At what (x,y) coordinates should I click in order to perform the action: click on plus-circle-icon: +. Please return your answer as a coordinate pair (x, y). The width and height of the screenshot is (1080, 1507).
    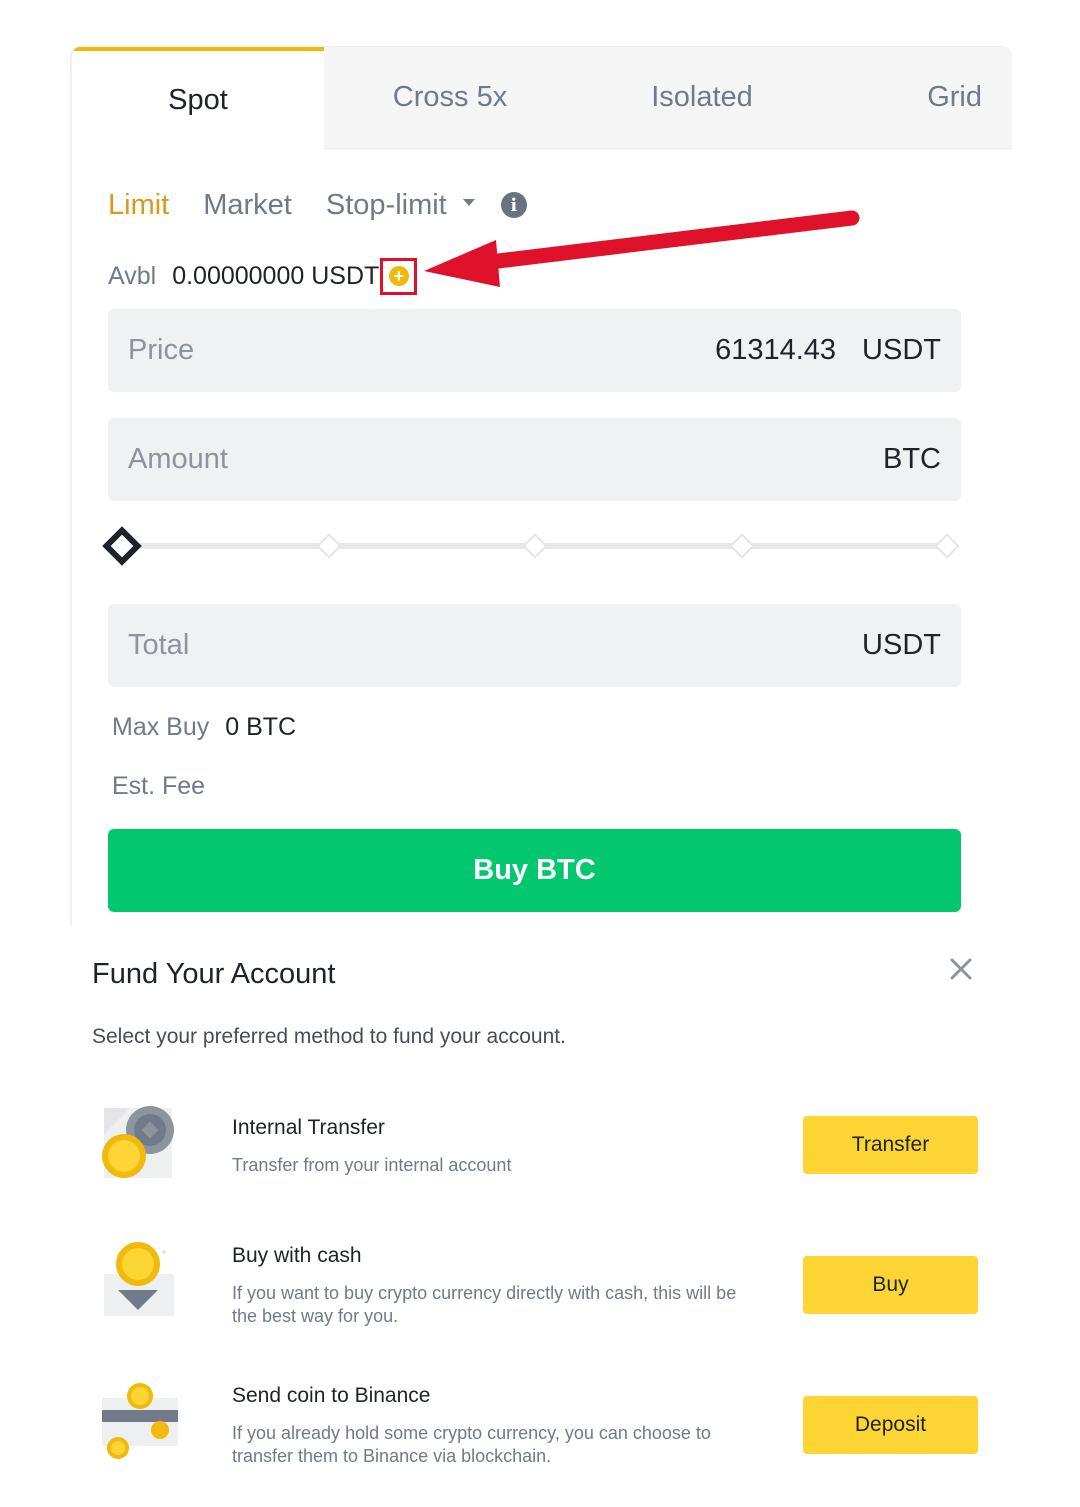
    Looking at the image, I should click on (398, 276).